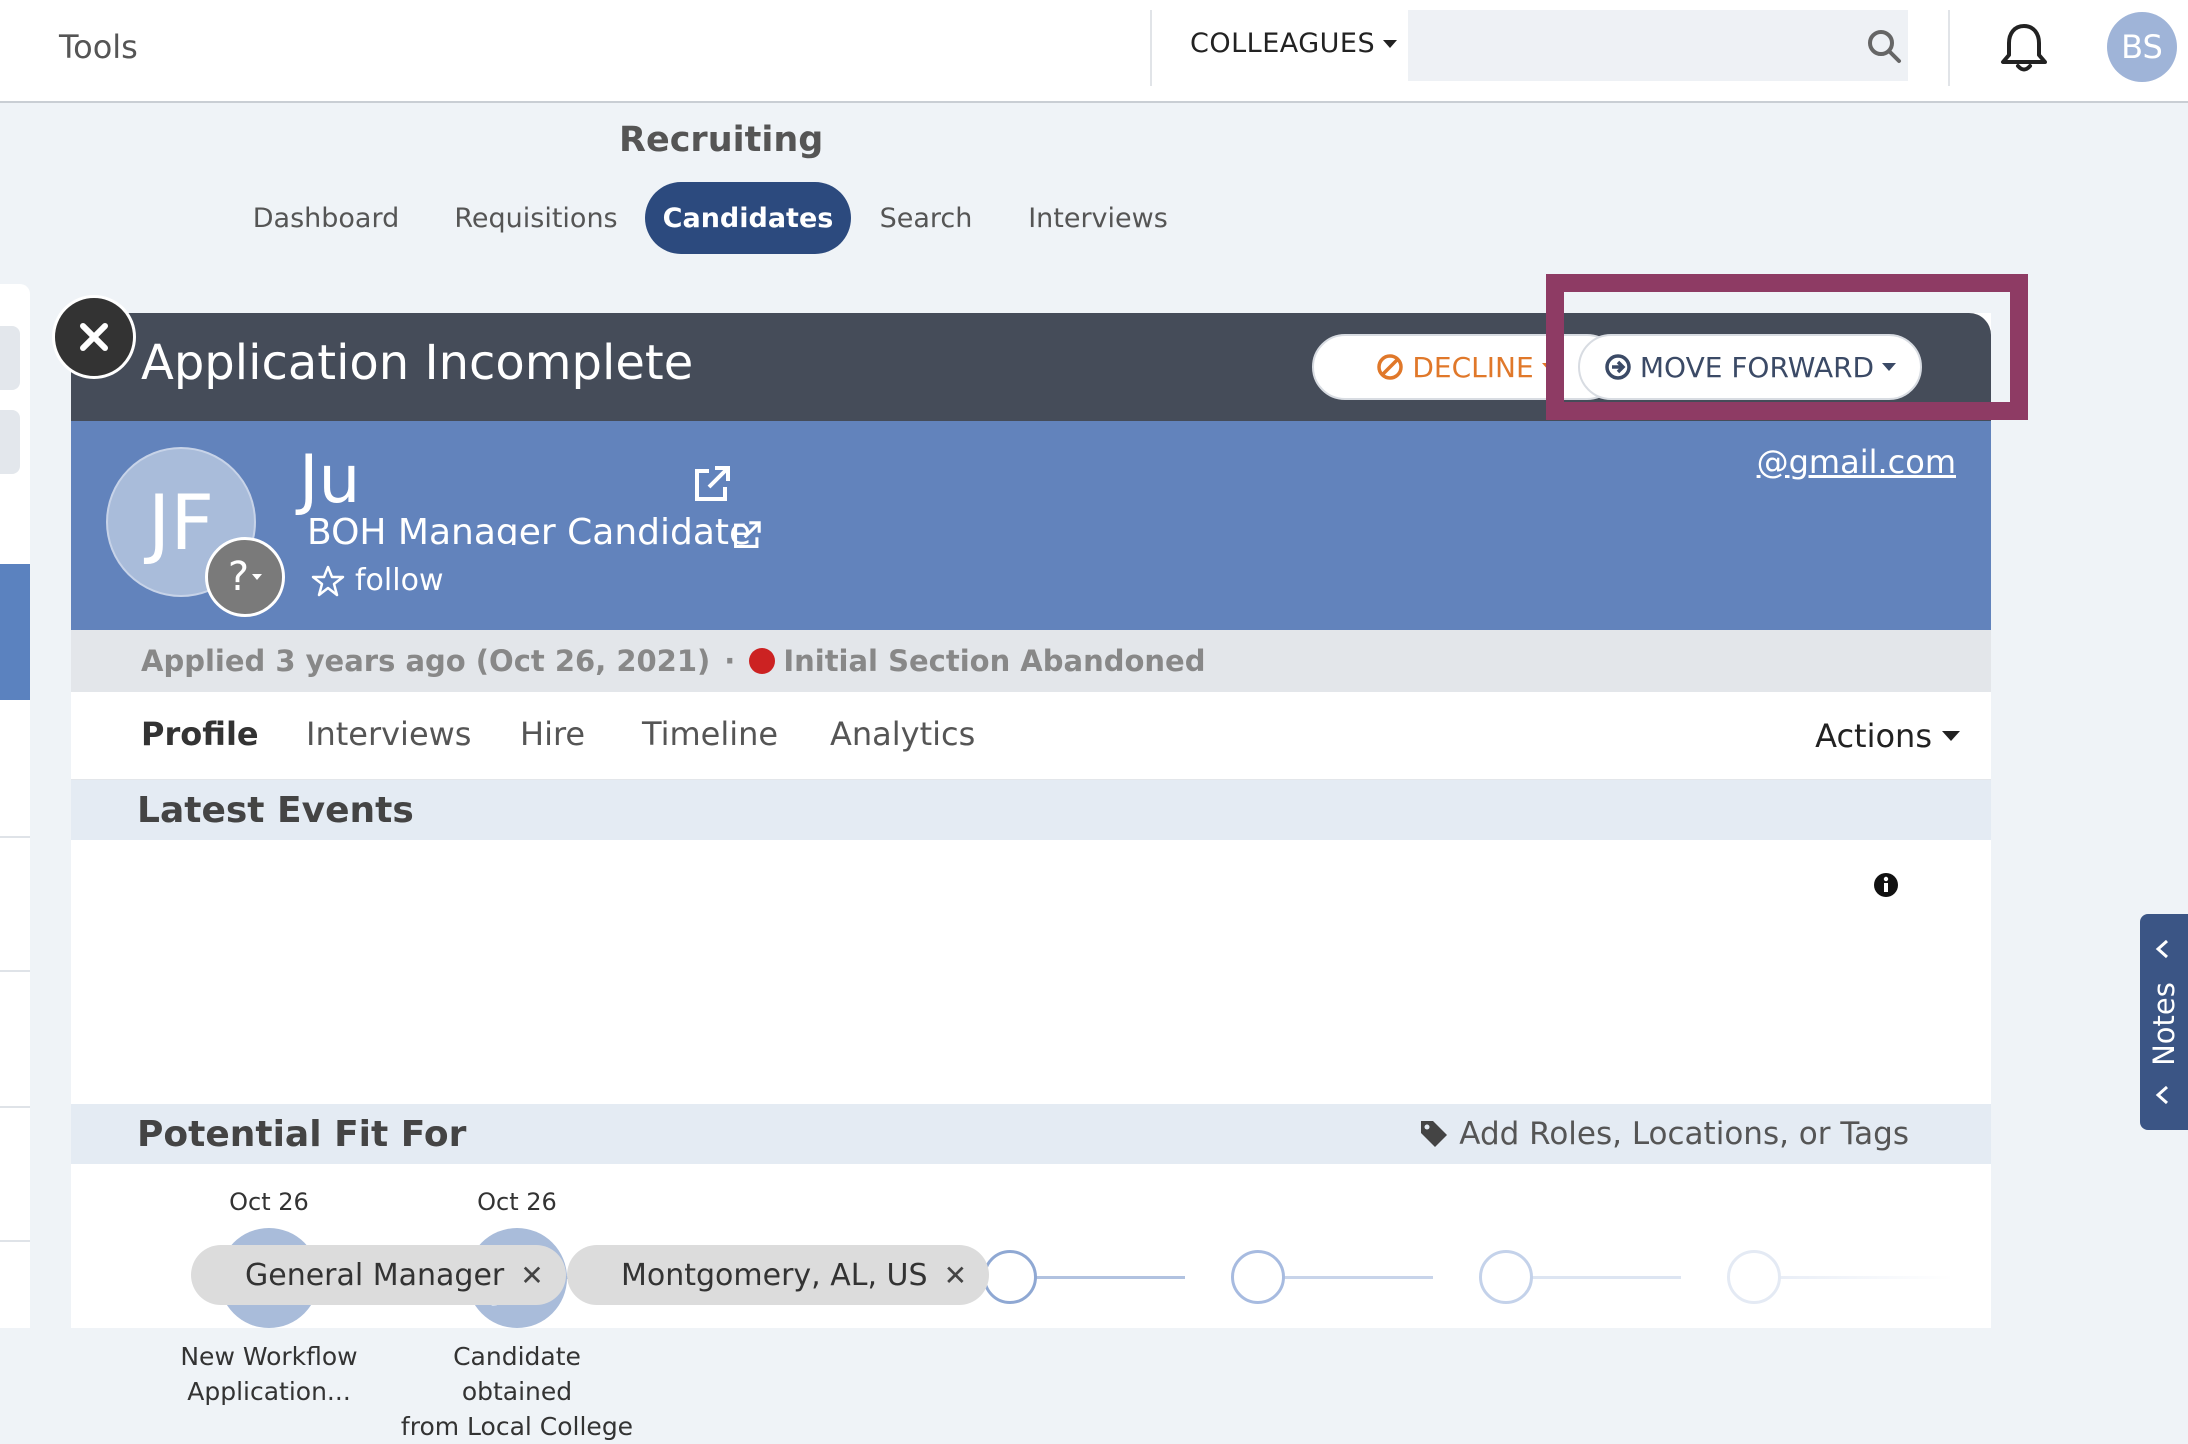 The width and height of the screenshot is (2188, 1444). I want to click on close-button, so click(94, 337).